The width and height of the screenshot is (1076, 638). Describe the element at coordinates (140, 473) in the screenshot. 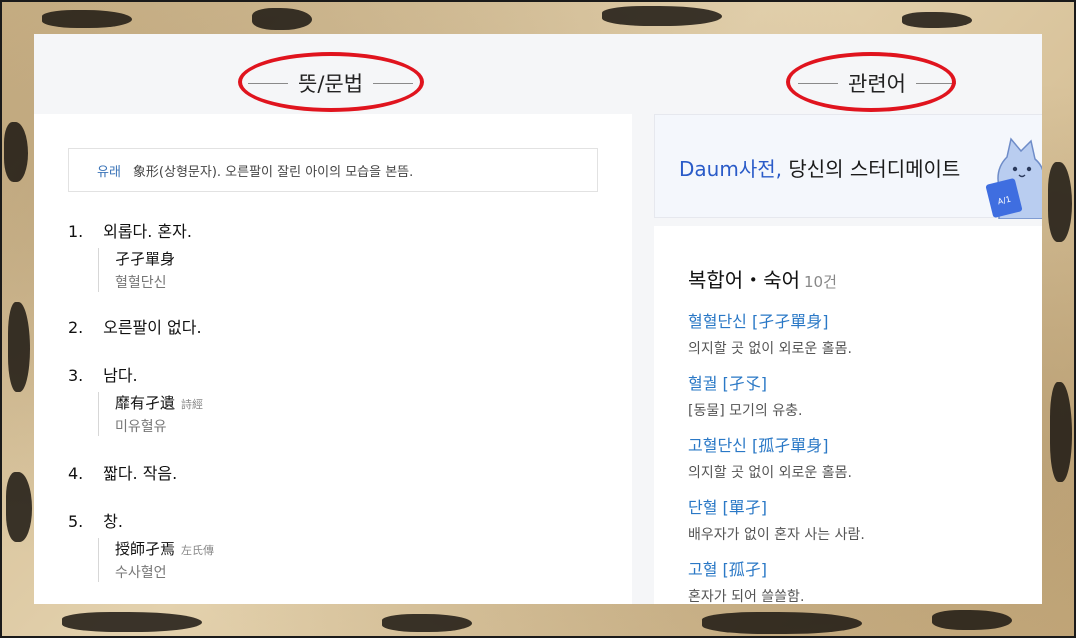

I see `definition-text: 짧다. 작음.` at that location.